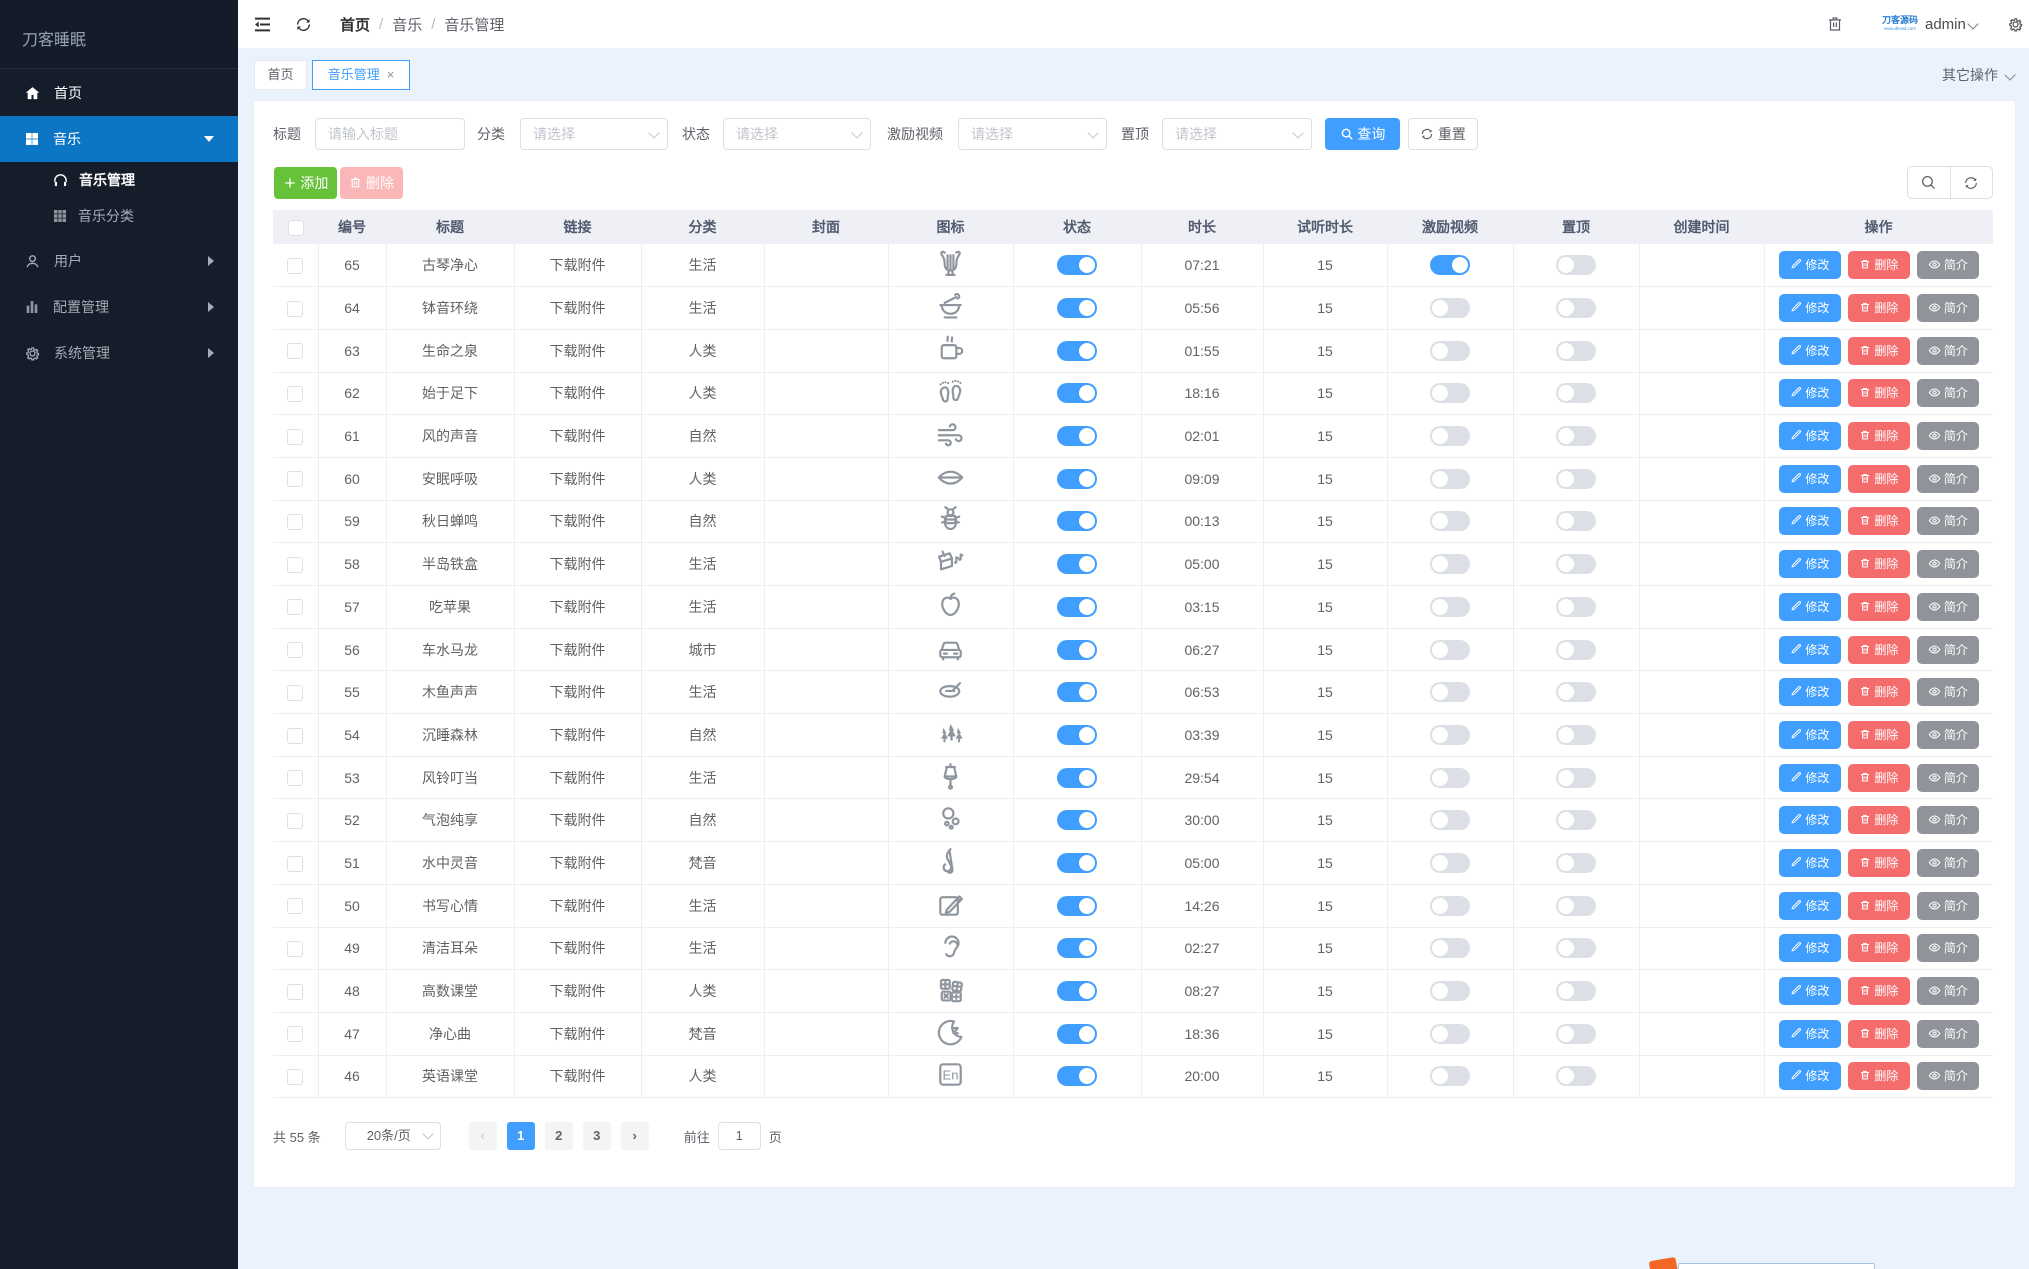 The width and height of the screenshot is (2029, 1269). I want to click on svg-text: En, so click(950, 1075).